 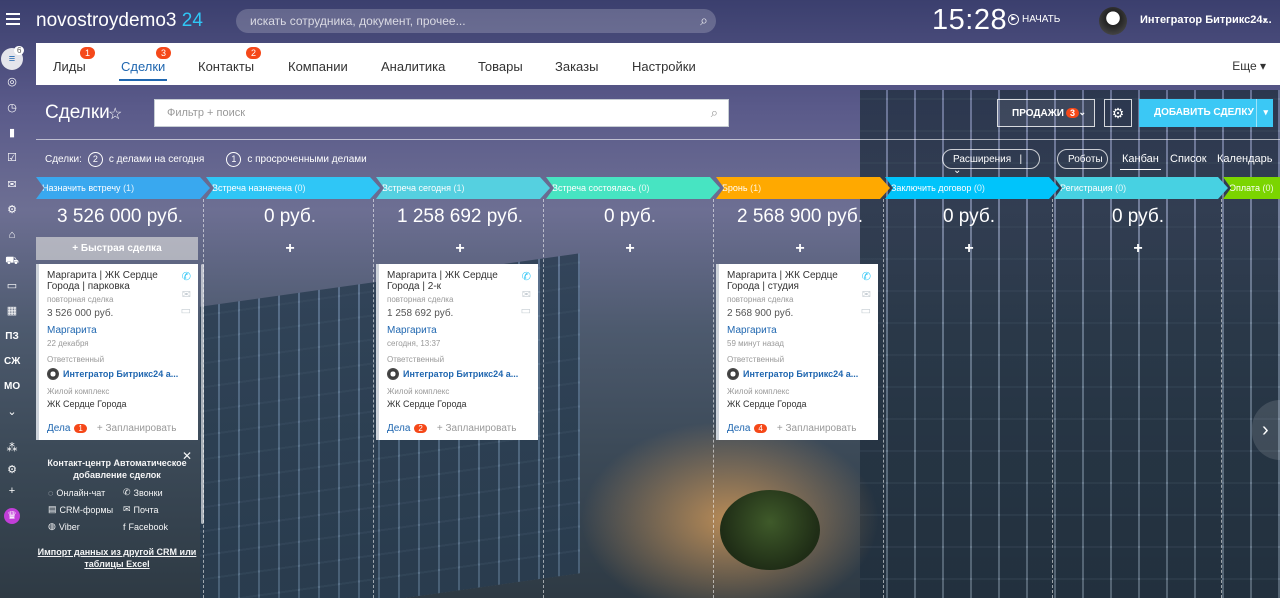 I want to click on widget-item-viber: ◍ Viber, so click(x=85, y=526).